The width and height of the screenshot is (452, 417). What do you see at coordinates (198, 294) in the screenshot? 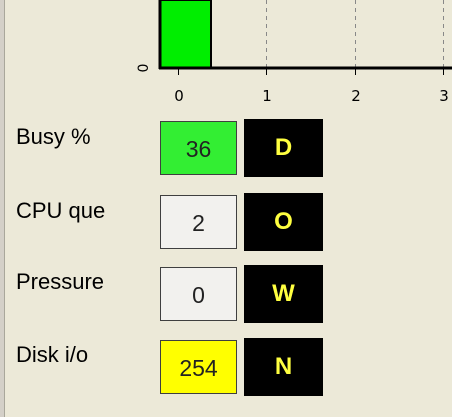
I see `pressure-value-box: 0` at bounding box center [198, 294].